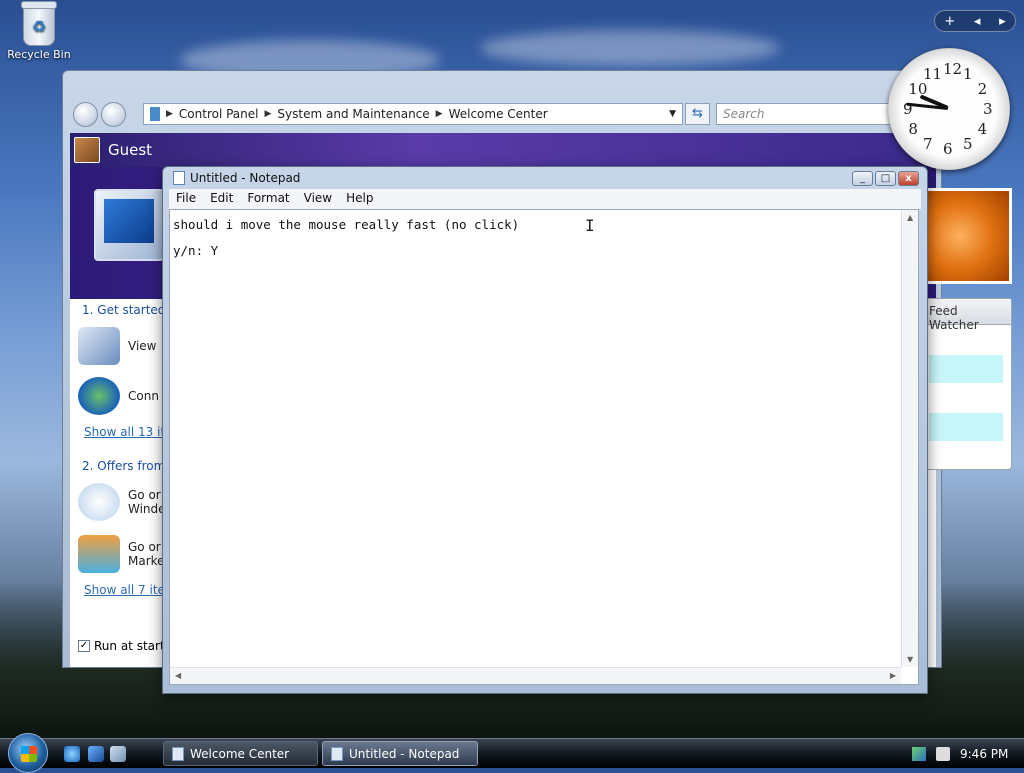 The image size is (1024, 773). I want to click on next-gadget-button: ▸, so click(1002, 21).